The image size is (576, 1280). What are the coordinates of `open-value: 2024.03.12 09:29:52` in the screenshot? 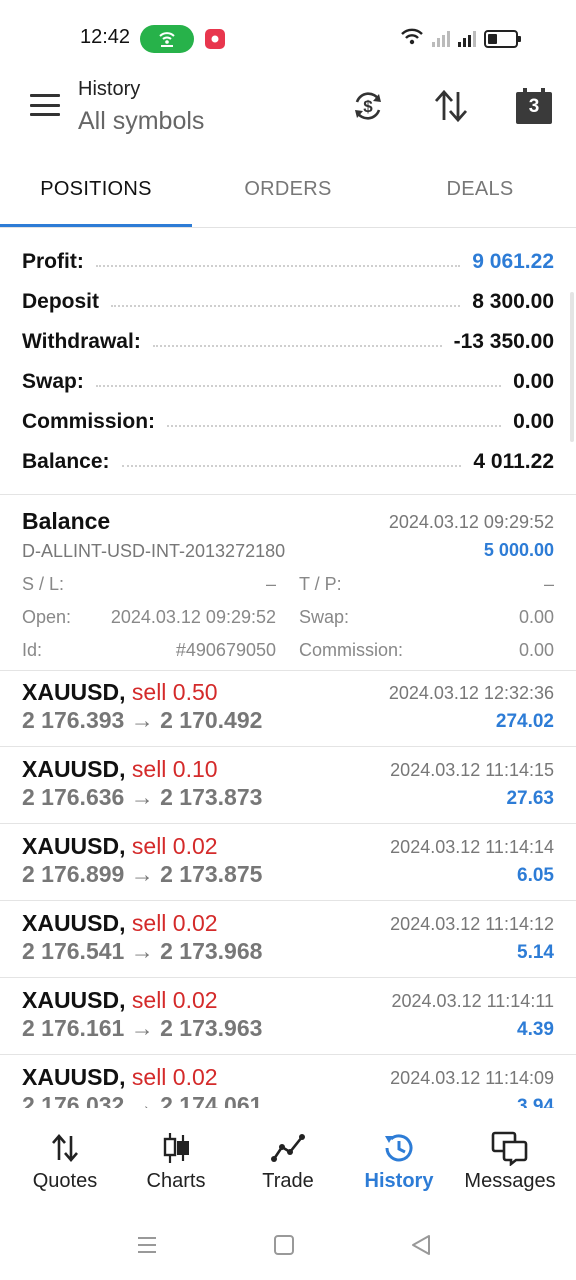 It's located at (193, 617).